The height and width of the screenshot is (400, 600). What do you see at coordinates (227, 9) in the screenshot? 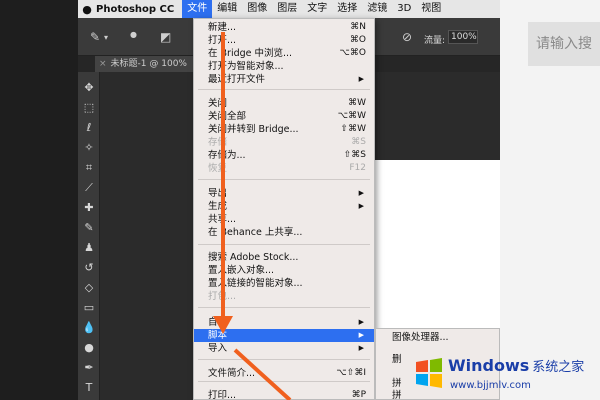
I see `menu-edit: 编辑` at bounding box center [227, 9].